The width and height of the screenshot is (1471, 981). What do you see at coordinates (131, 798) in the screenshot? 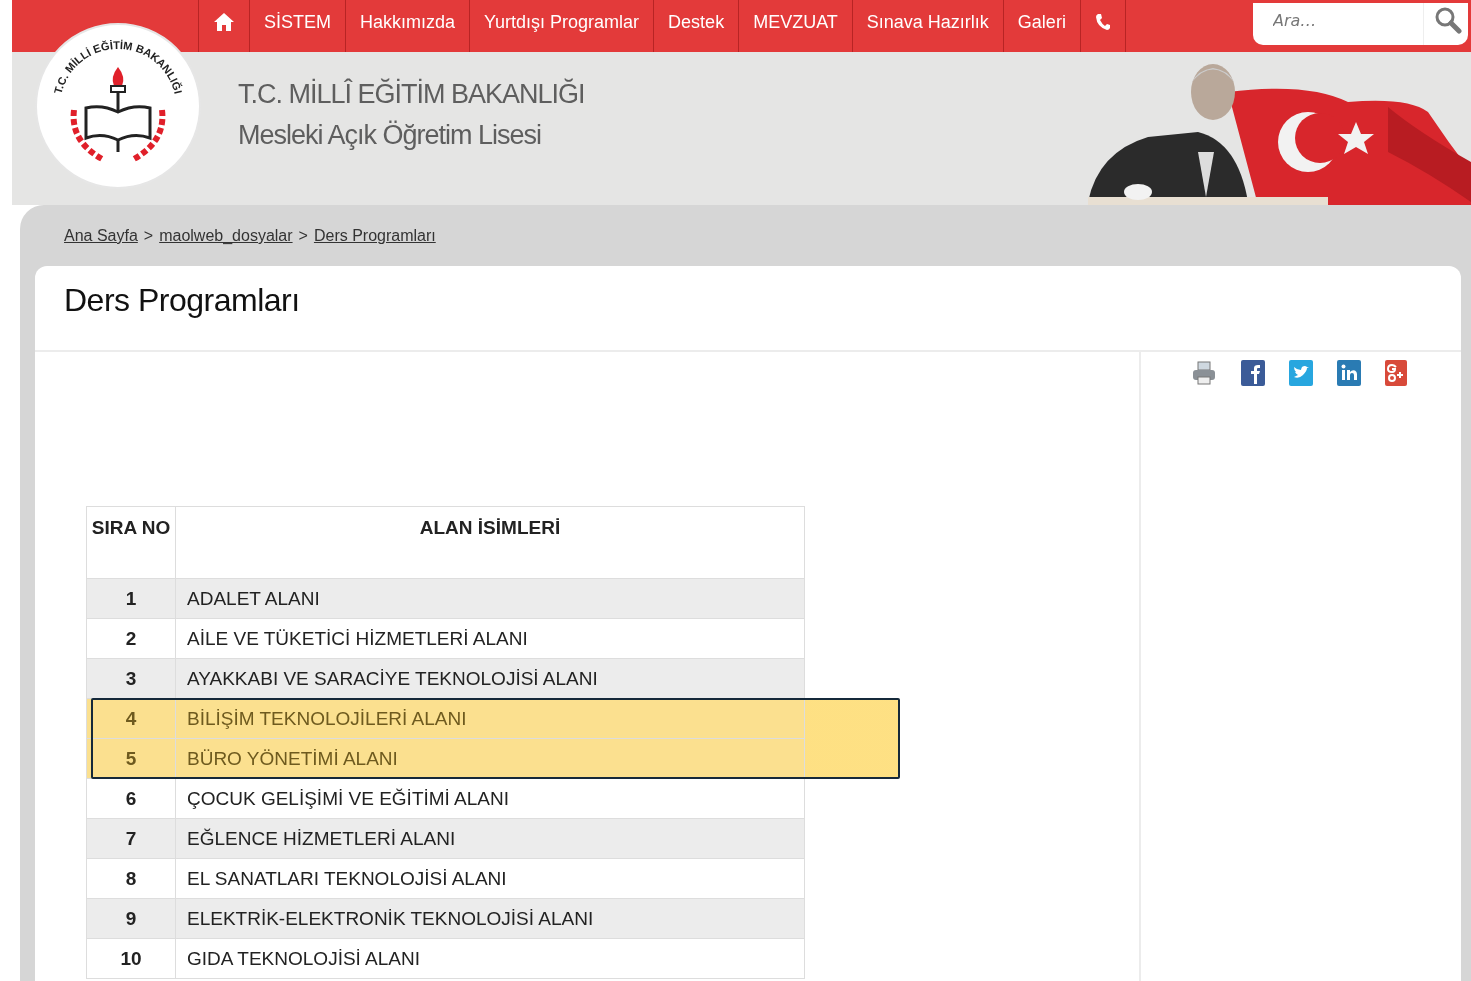
I see `table-cell: 6` at bounding box center [131, 798].